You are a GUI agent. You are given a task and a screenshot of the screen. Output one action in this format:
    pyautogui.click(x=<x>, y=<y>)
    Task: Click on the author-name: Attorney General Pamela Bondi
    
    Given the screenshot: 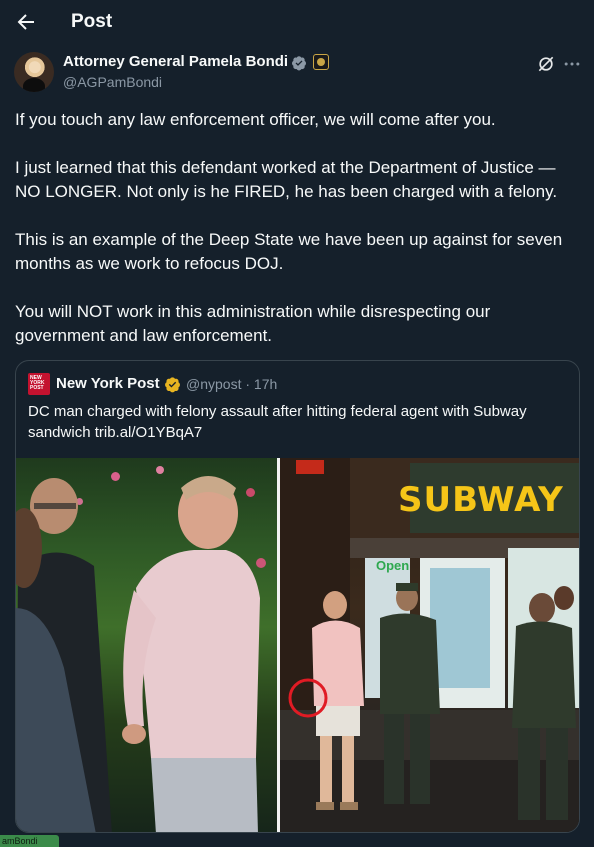 What is the action you would take?
    pyautogui.click(x=175, y=61)
    